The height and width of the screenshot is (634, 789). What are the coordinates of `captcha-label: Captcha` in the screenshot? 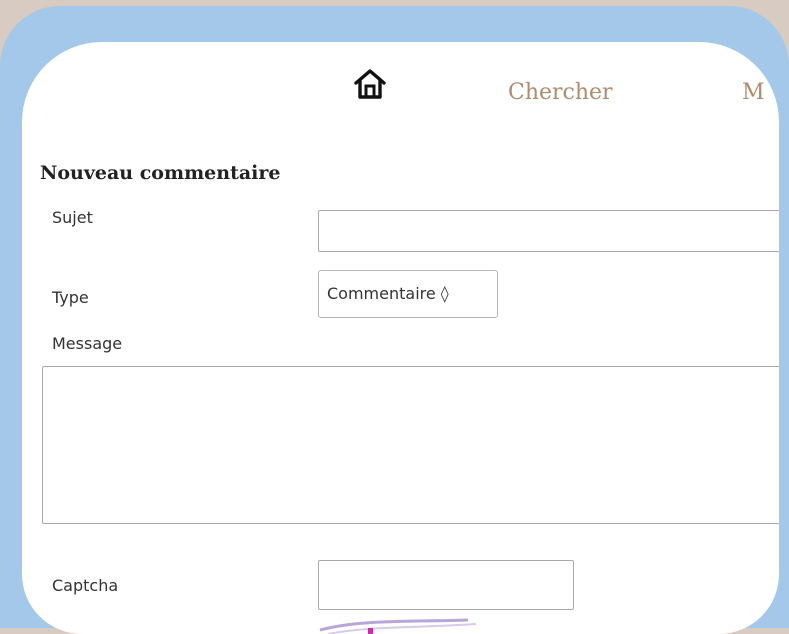 It's located at (85, 585).